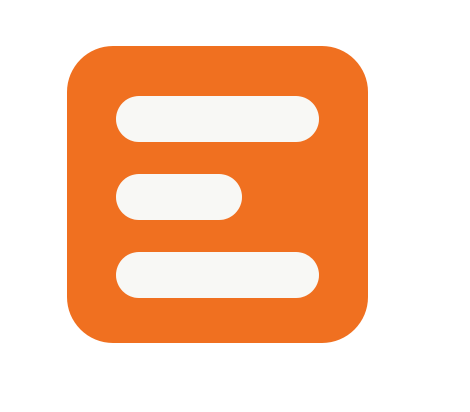  Describe the element at coordinates (179, 197) in the screenshot. I see `middle-line` at that location.